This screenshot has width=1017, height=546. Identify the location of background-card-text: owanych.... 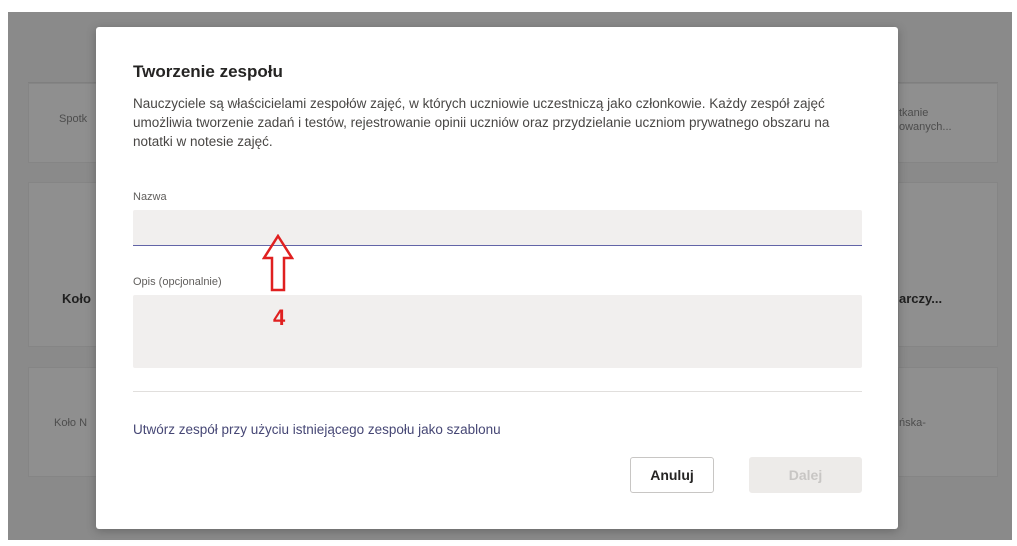
(925, 127).